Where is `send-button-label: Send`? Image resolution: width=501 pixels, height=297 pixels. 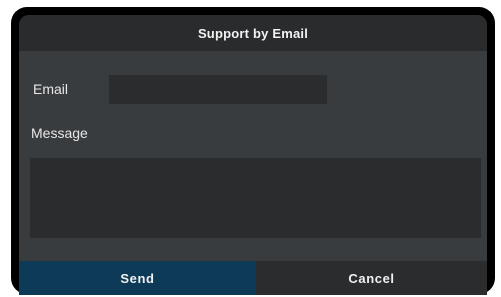 send-button-label: Send is located at coordinates (137, 278).